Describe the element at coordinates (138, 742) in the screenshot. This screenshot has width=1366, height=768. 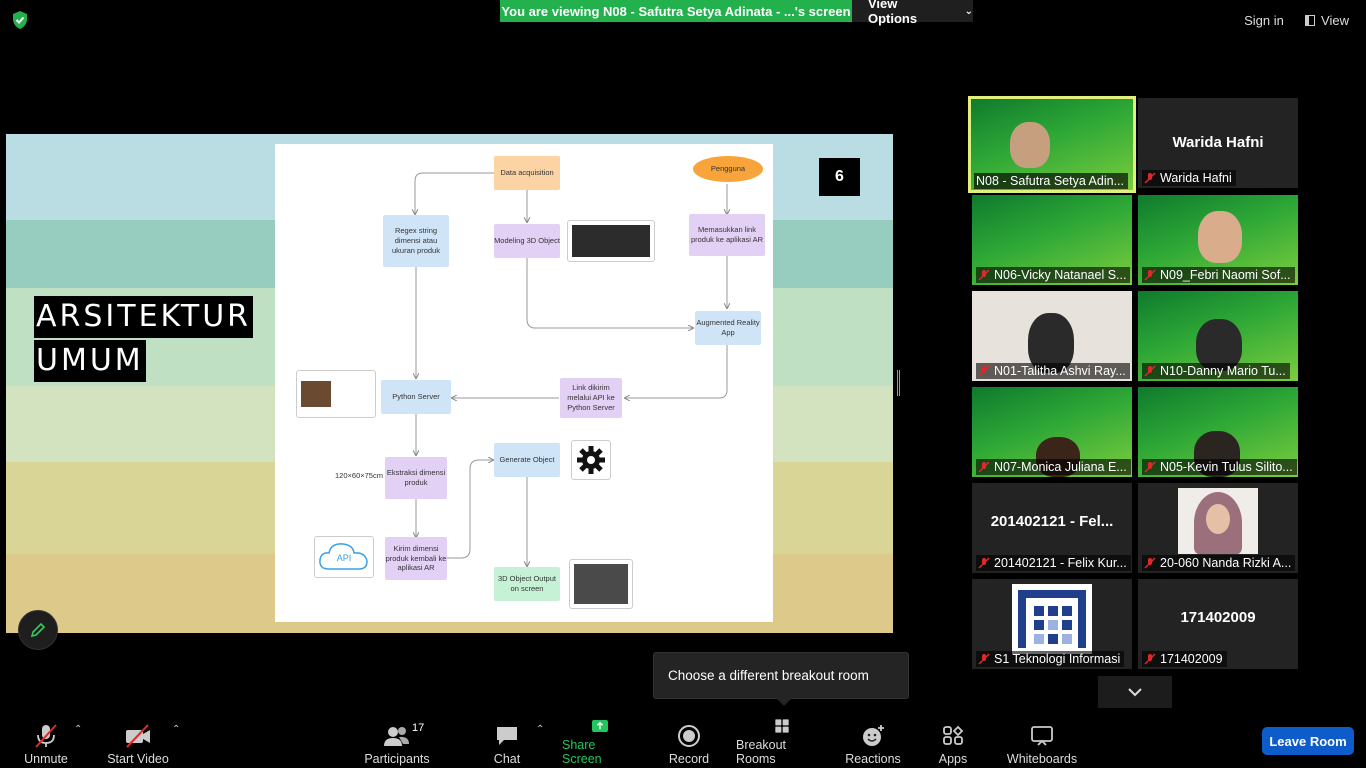
I see `start-video-button: Start Video` at that location.